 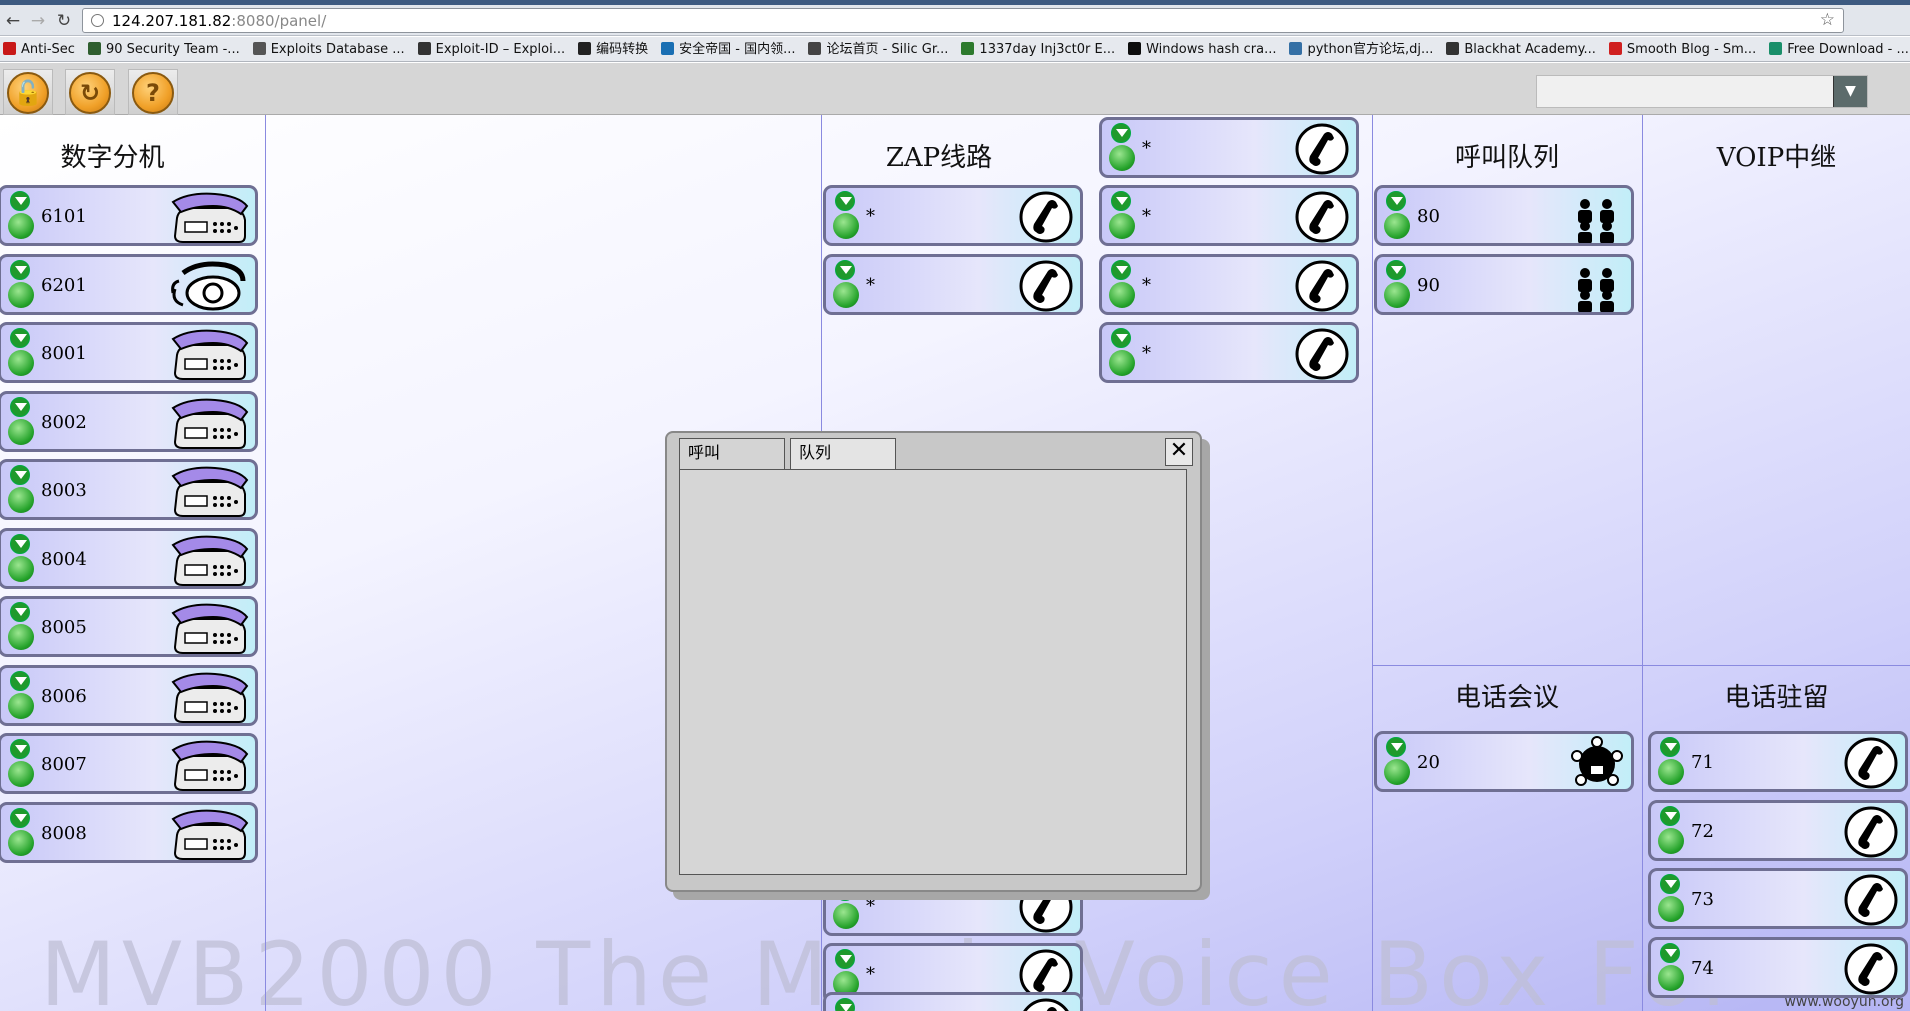 I want to click on globe-icon, so click(x=97, y=20).